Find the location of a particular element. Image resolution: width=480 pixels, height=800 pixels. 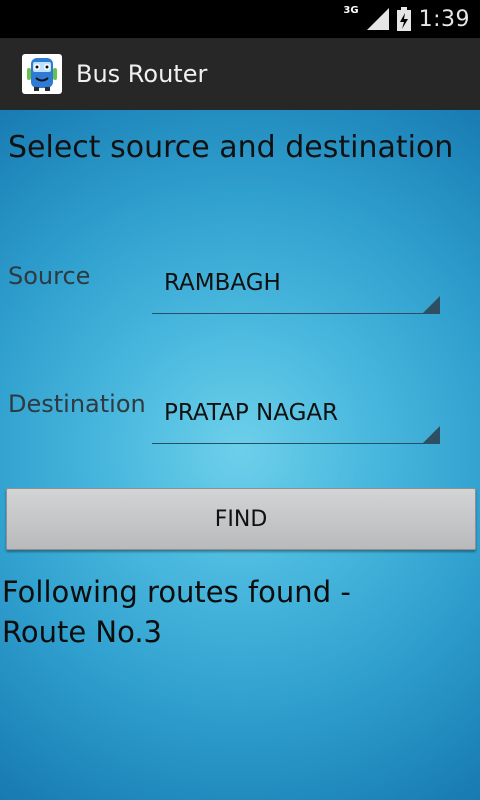

find-button: FIND is located at coordinates (241, 519).